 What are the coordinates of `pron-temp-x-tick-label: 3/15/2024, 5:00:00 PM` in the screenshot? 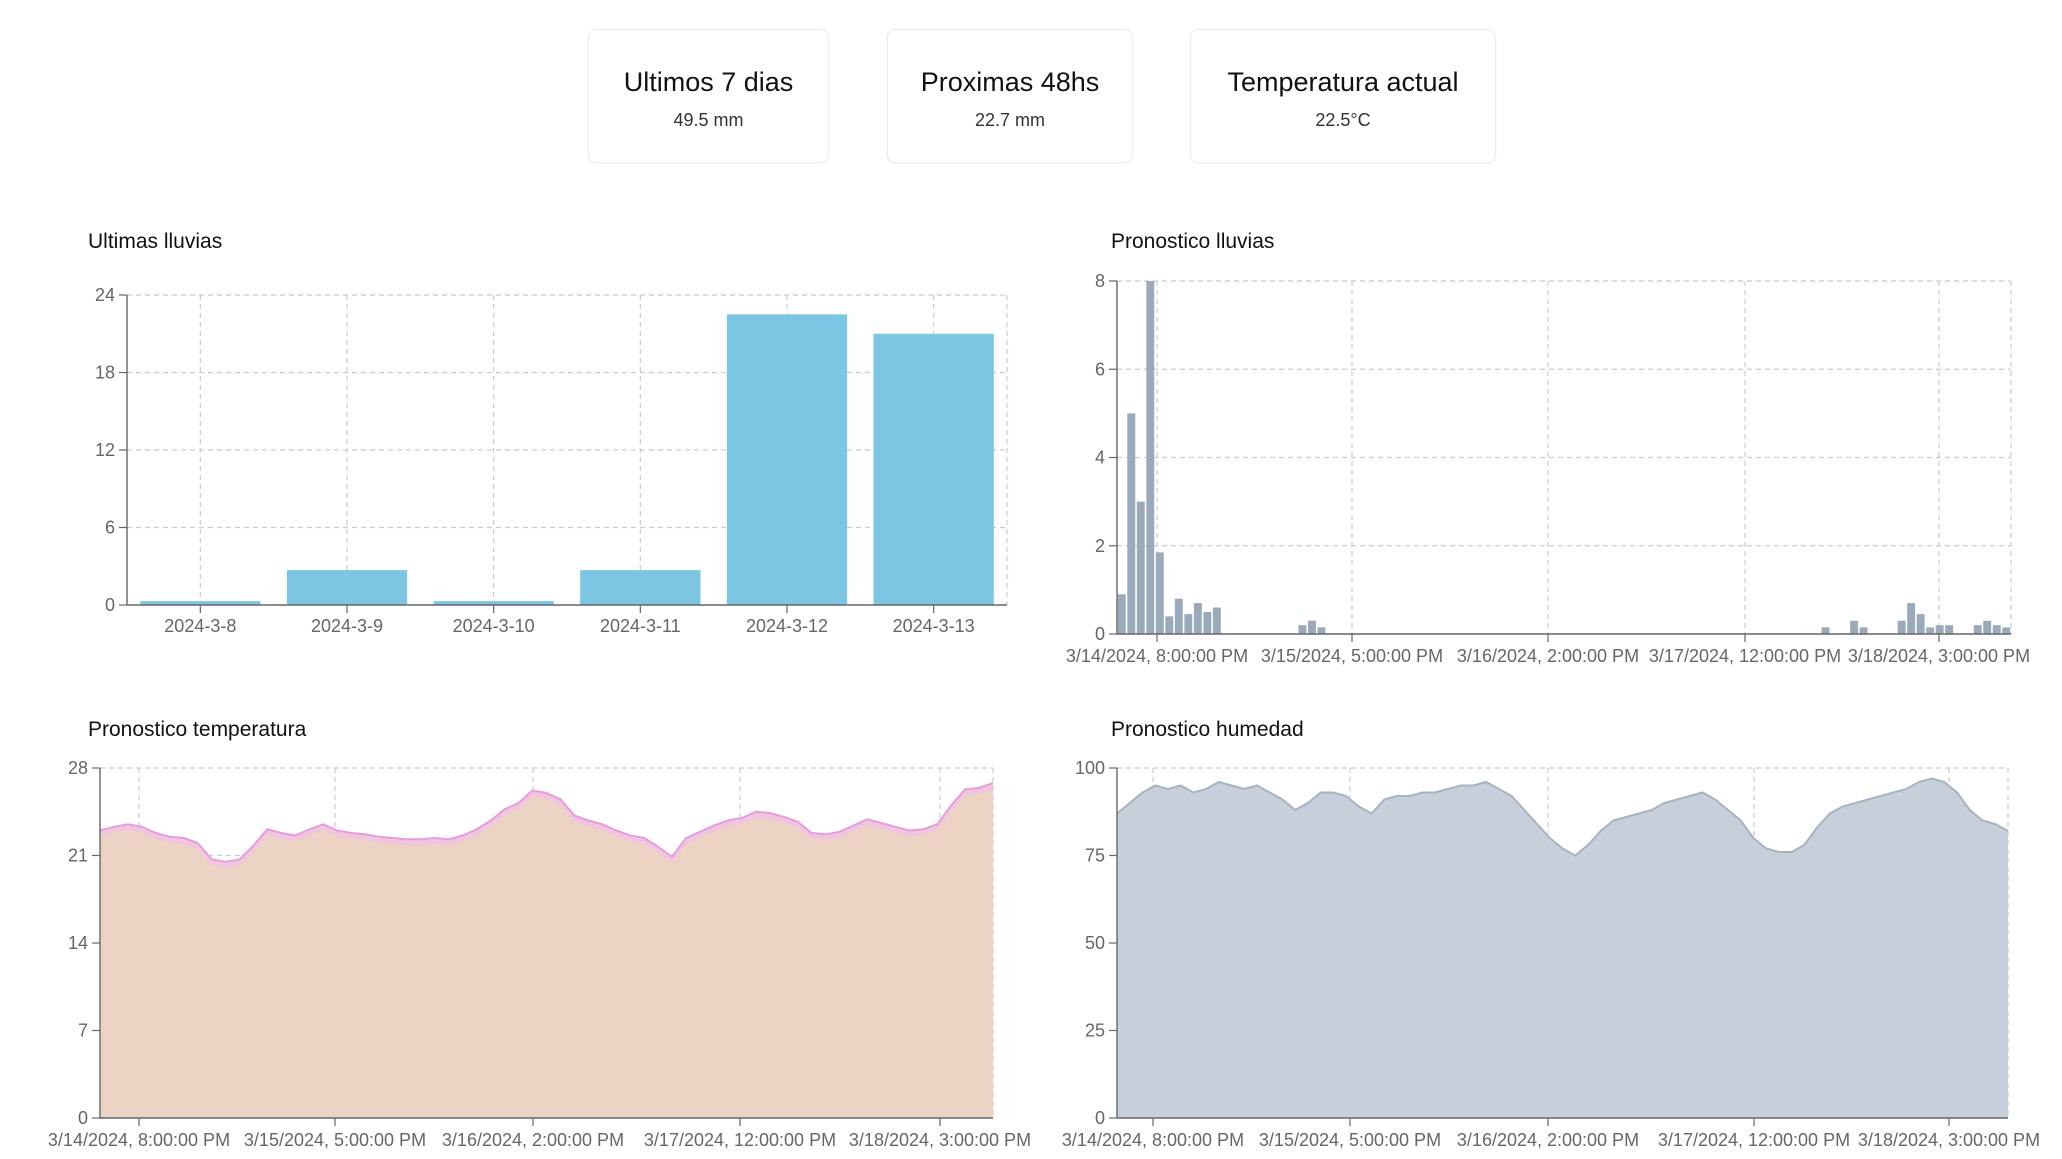 It's located at (335, 1140).